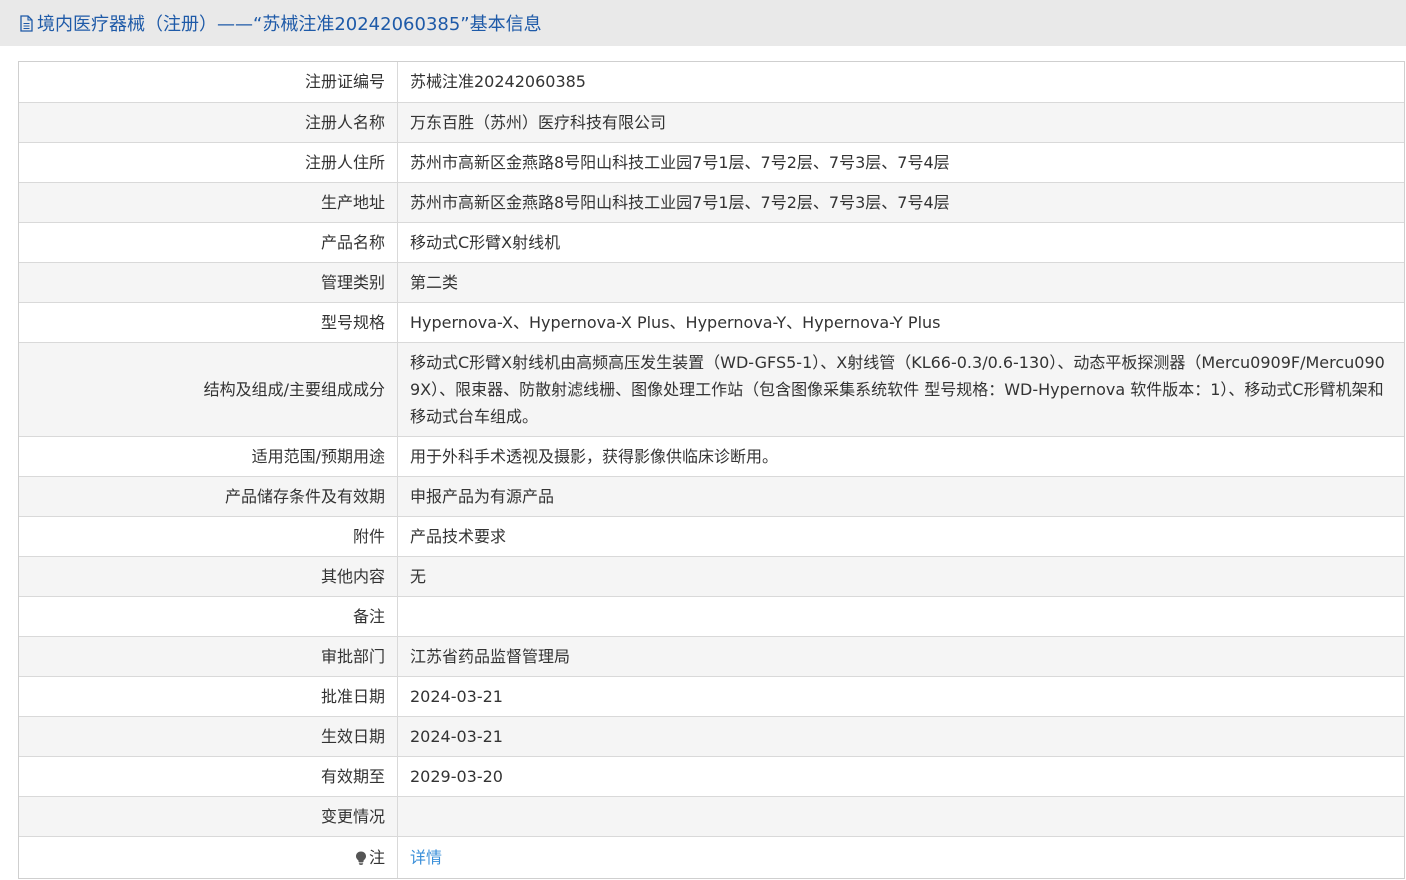 The image size is (1406, 880). What do you see at coordinates (208, 696) in the screenshot?
I see `row-label-approval-date: 批准日期` at bounding box center [208, 696].